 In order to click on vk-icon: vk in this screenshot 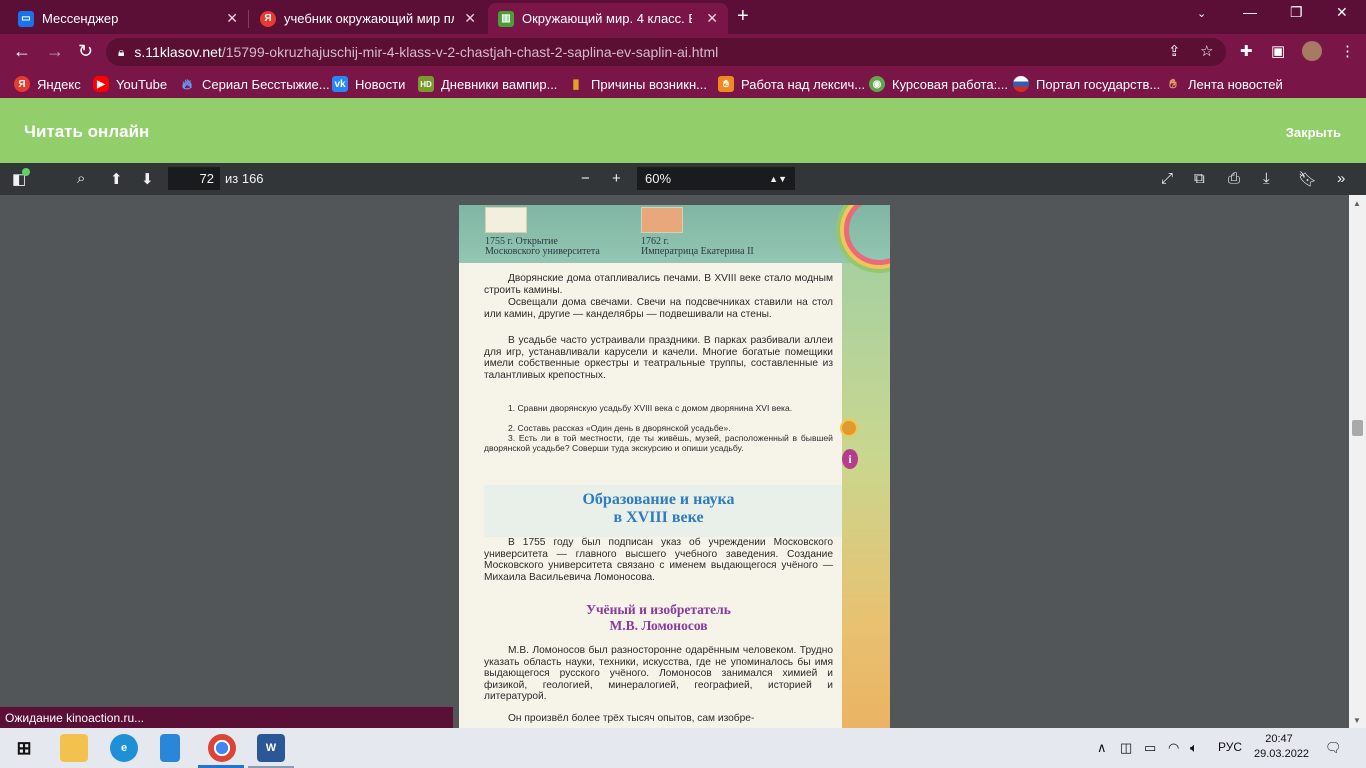, I will do `click(340, 84)`.